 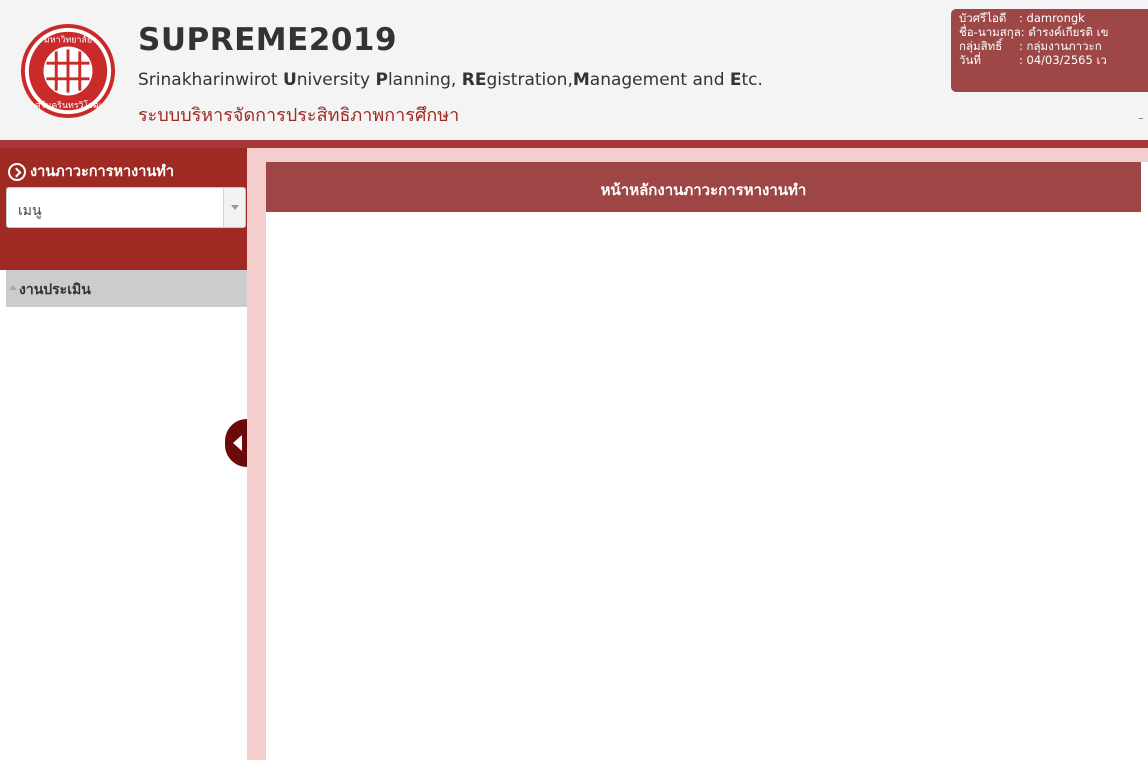 I want to click on page-title: หน้าหลักงานภาวะการหางานทำ, so click(x=703, y=190).